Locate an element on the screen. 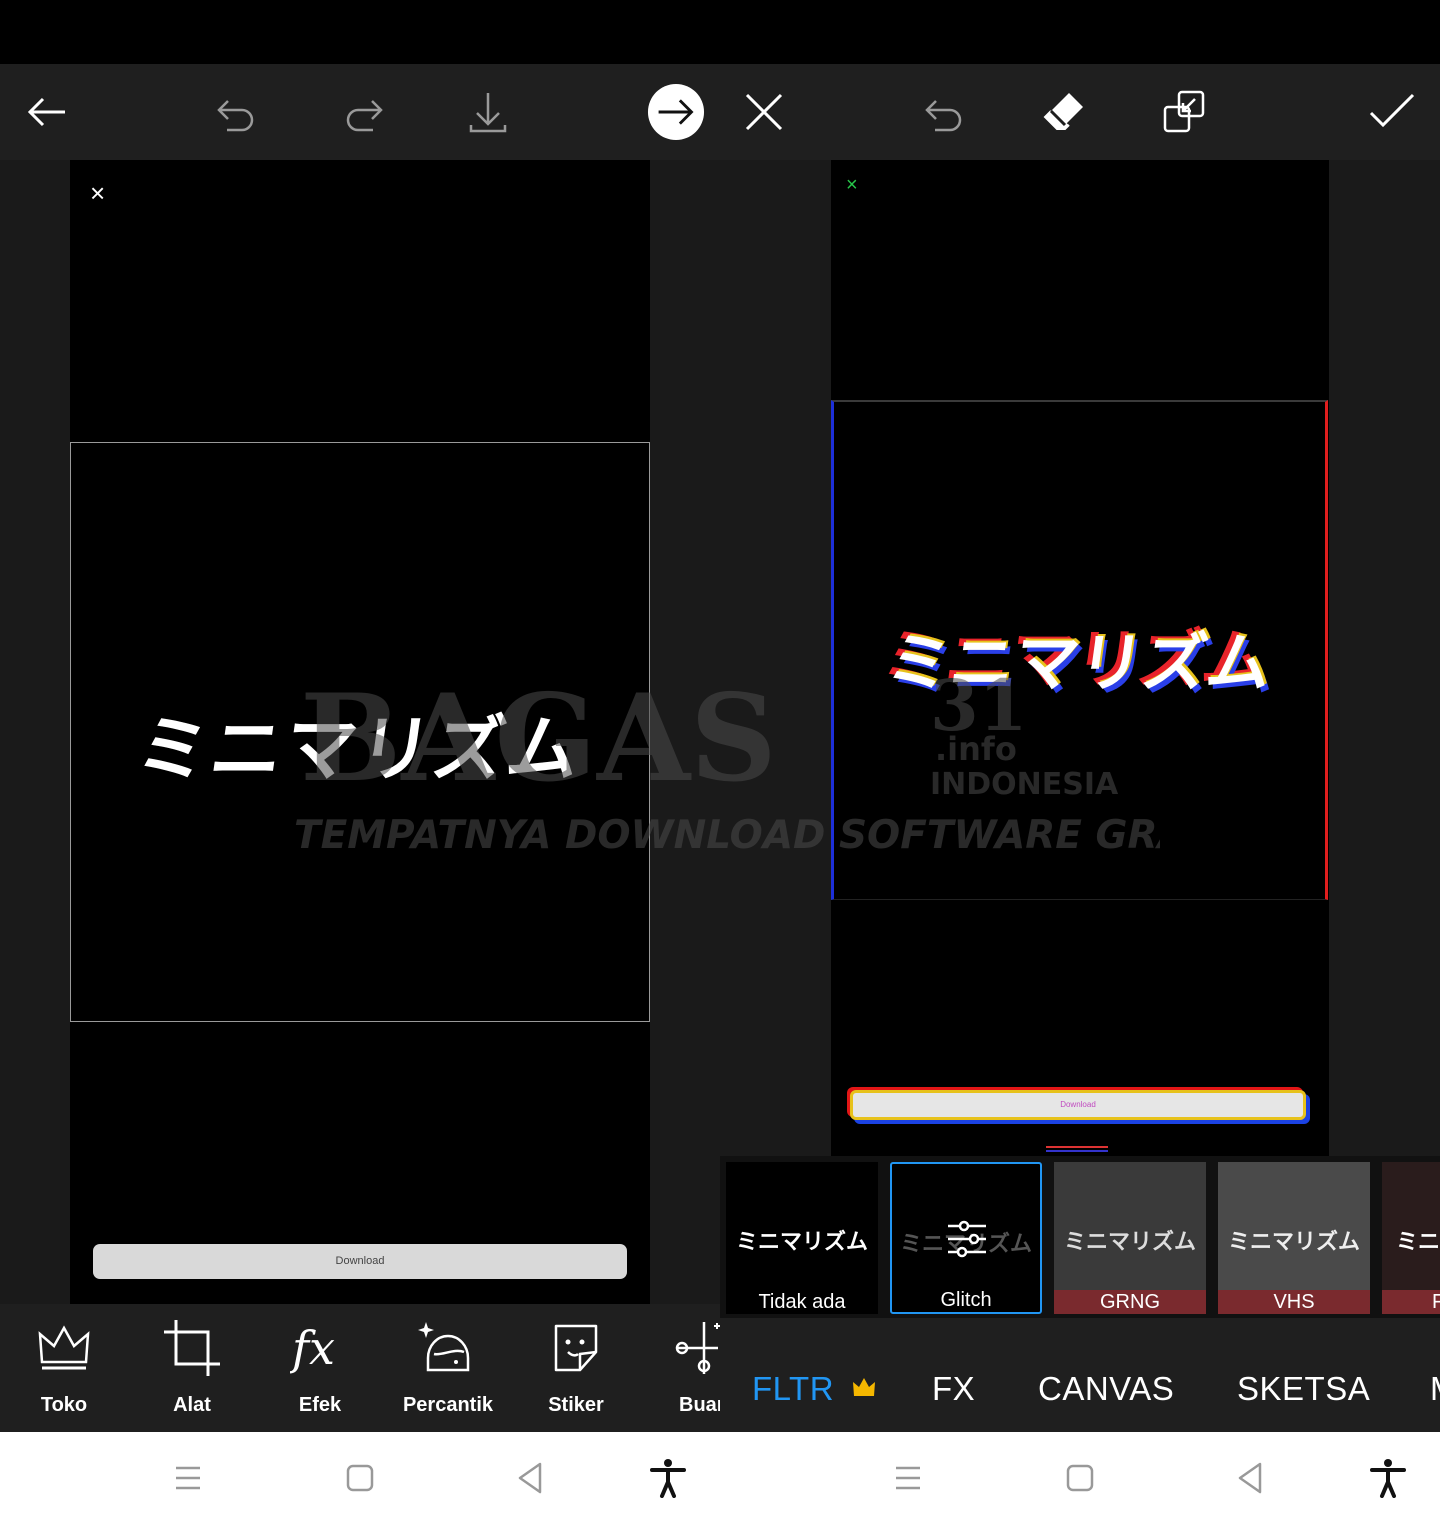  tool-alat: Alat is located at coordinates (192, 1367).